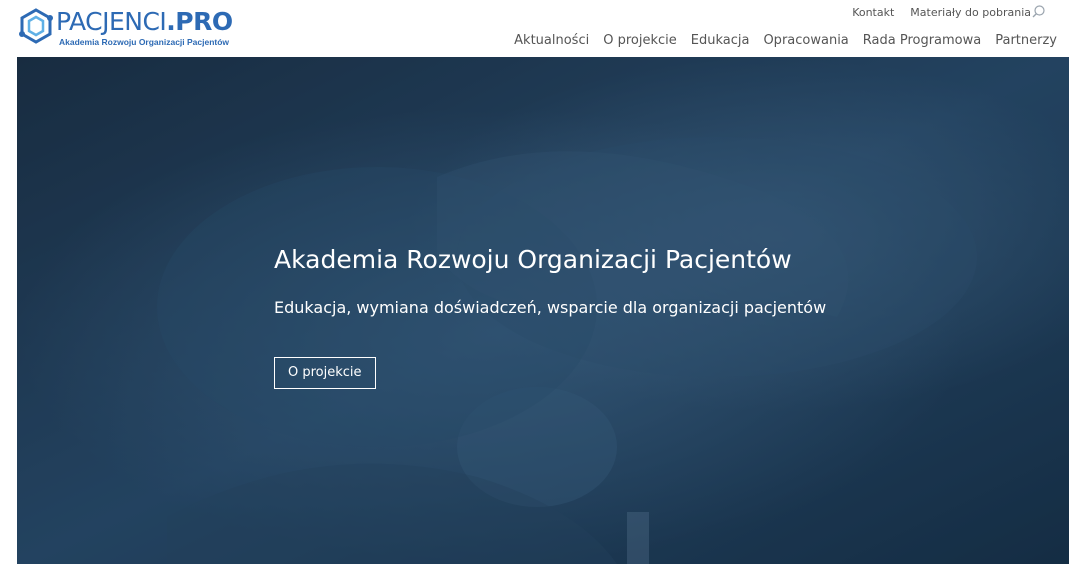 This screenshot has width=1069, height=564. What do you see at coordinates (873, 12) in the screenshot?
I see `contact-link: Kontakt` at bounding box center [873, 12].